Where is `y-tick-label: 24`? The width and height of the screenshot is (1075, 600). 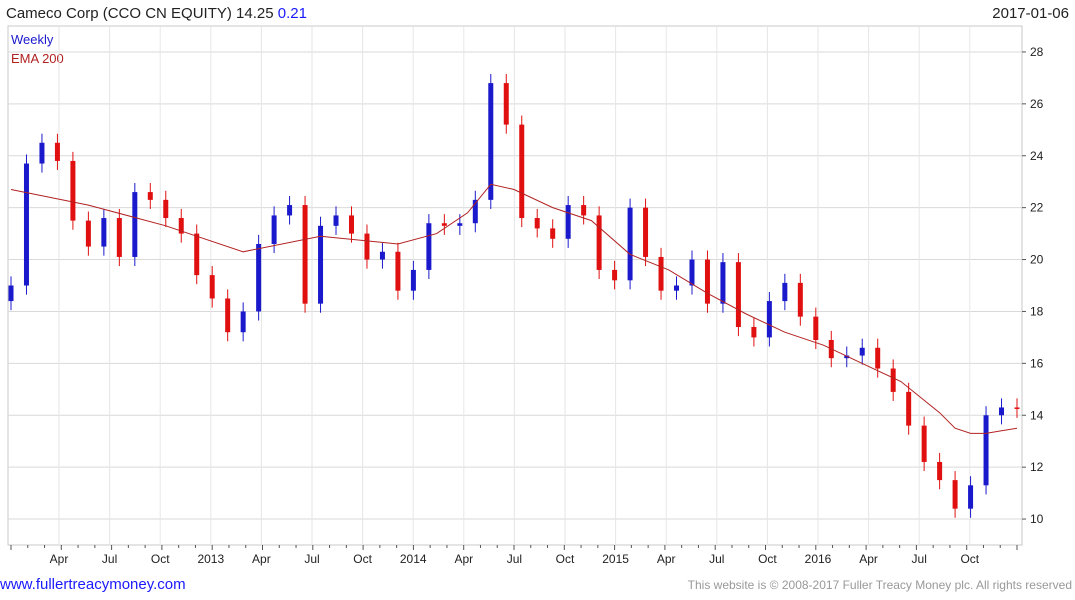 y-tick-label: 24 is located at coordinates (1037, 156).